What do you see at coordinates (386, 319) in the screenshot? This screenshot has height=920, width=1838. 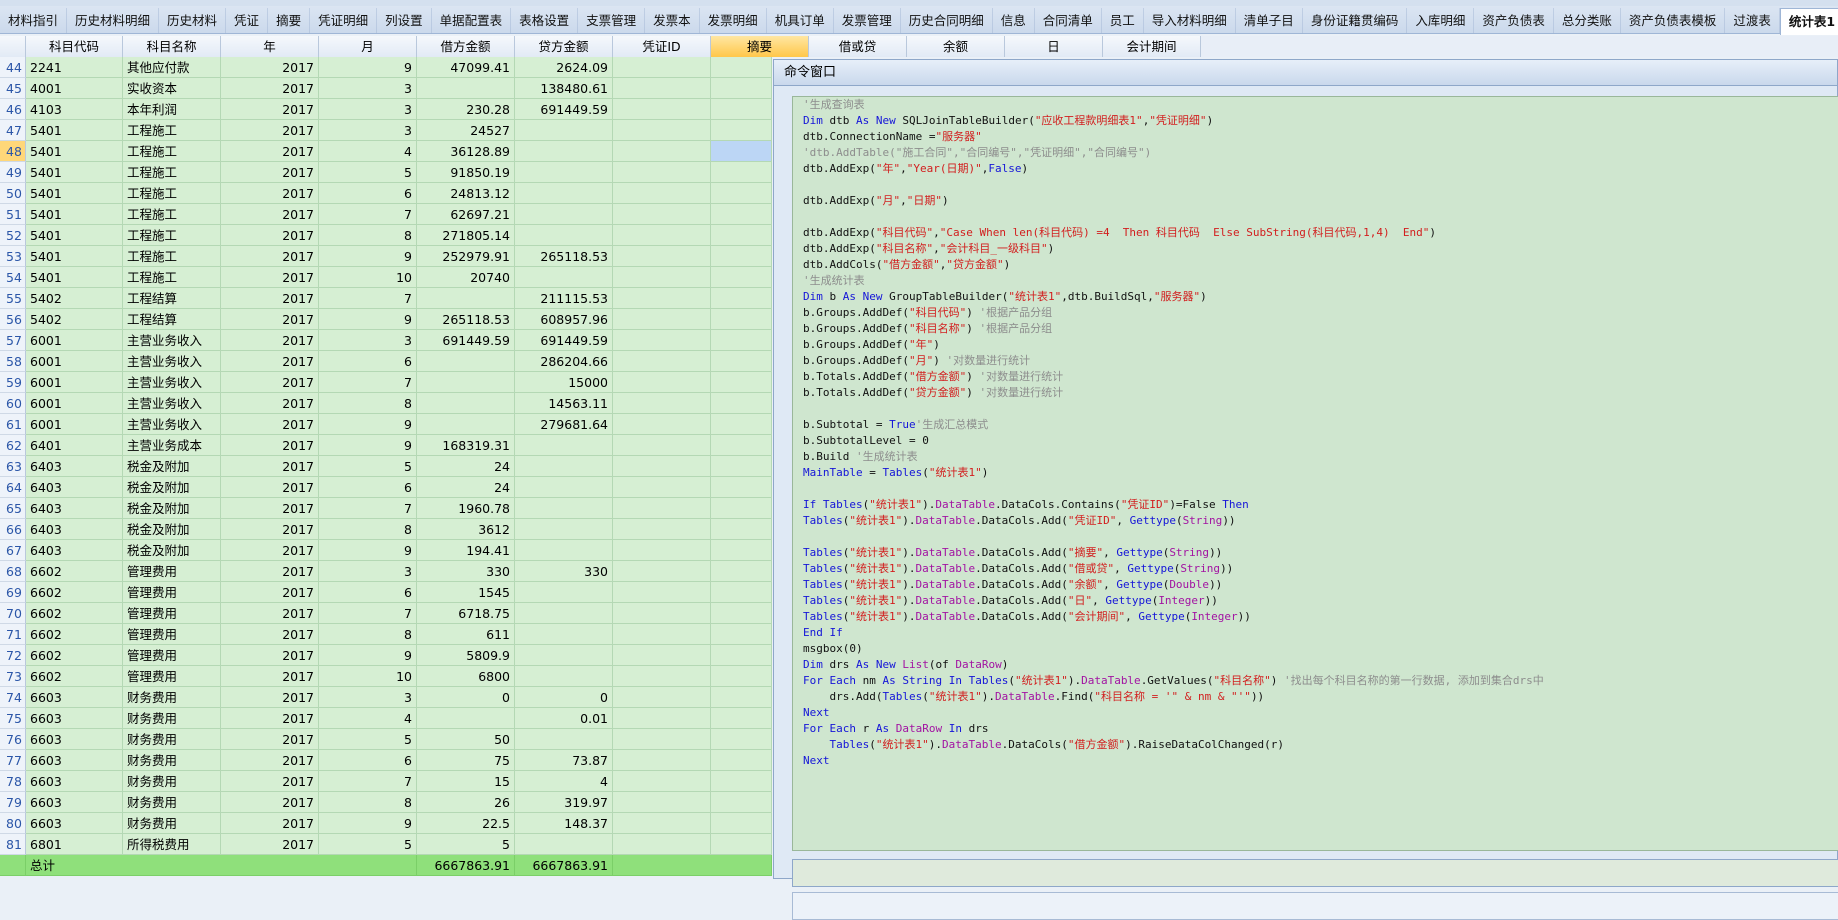 I see `table-row: 56 5402 工程结算 2017 9 265118.53 608957.96` at bounding box center [386, 319].